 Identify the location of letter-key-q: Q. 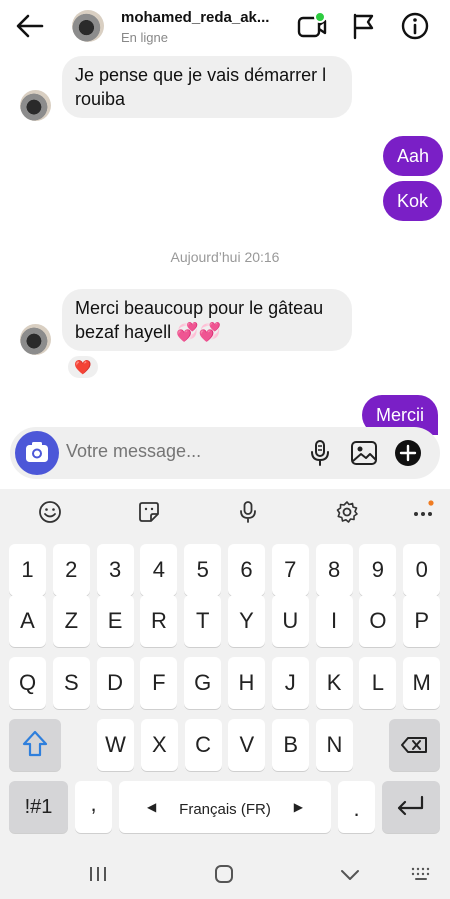
(27, 683).